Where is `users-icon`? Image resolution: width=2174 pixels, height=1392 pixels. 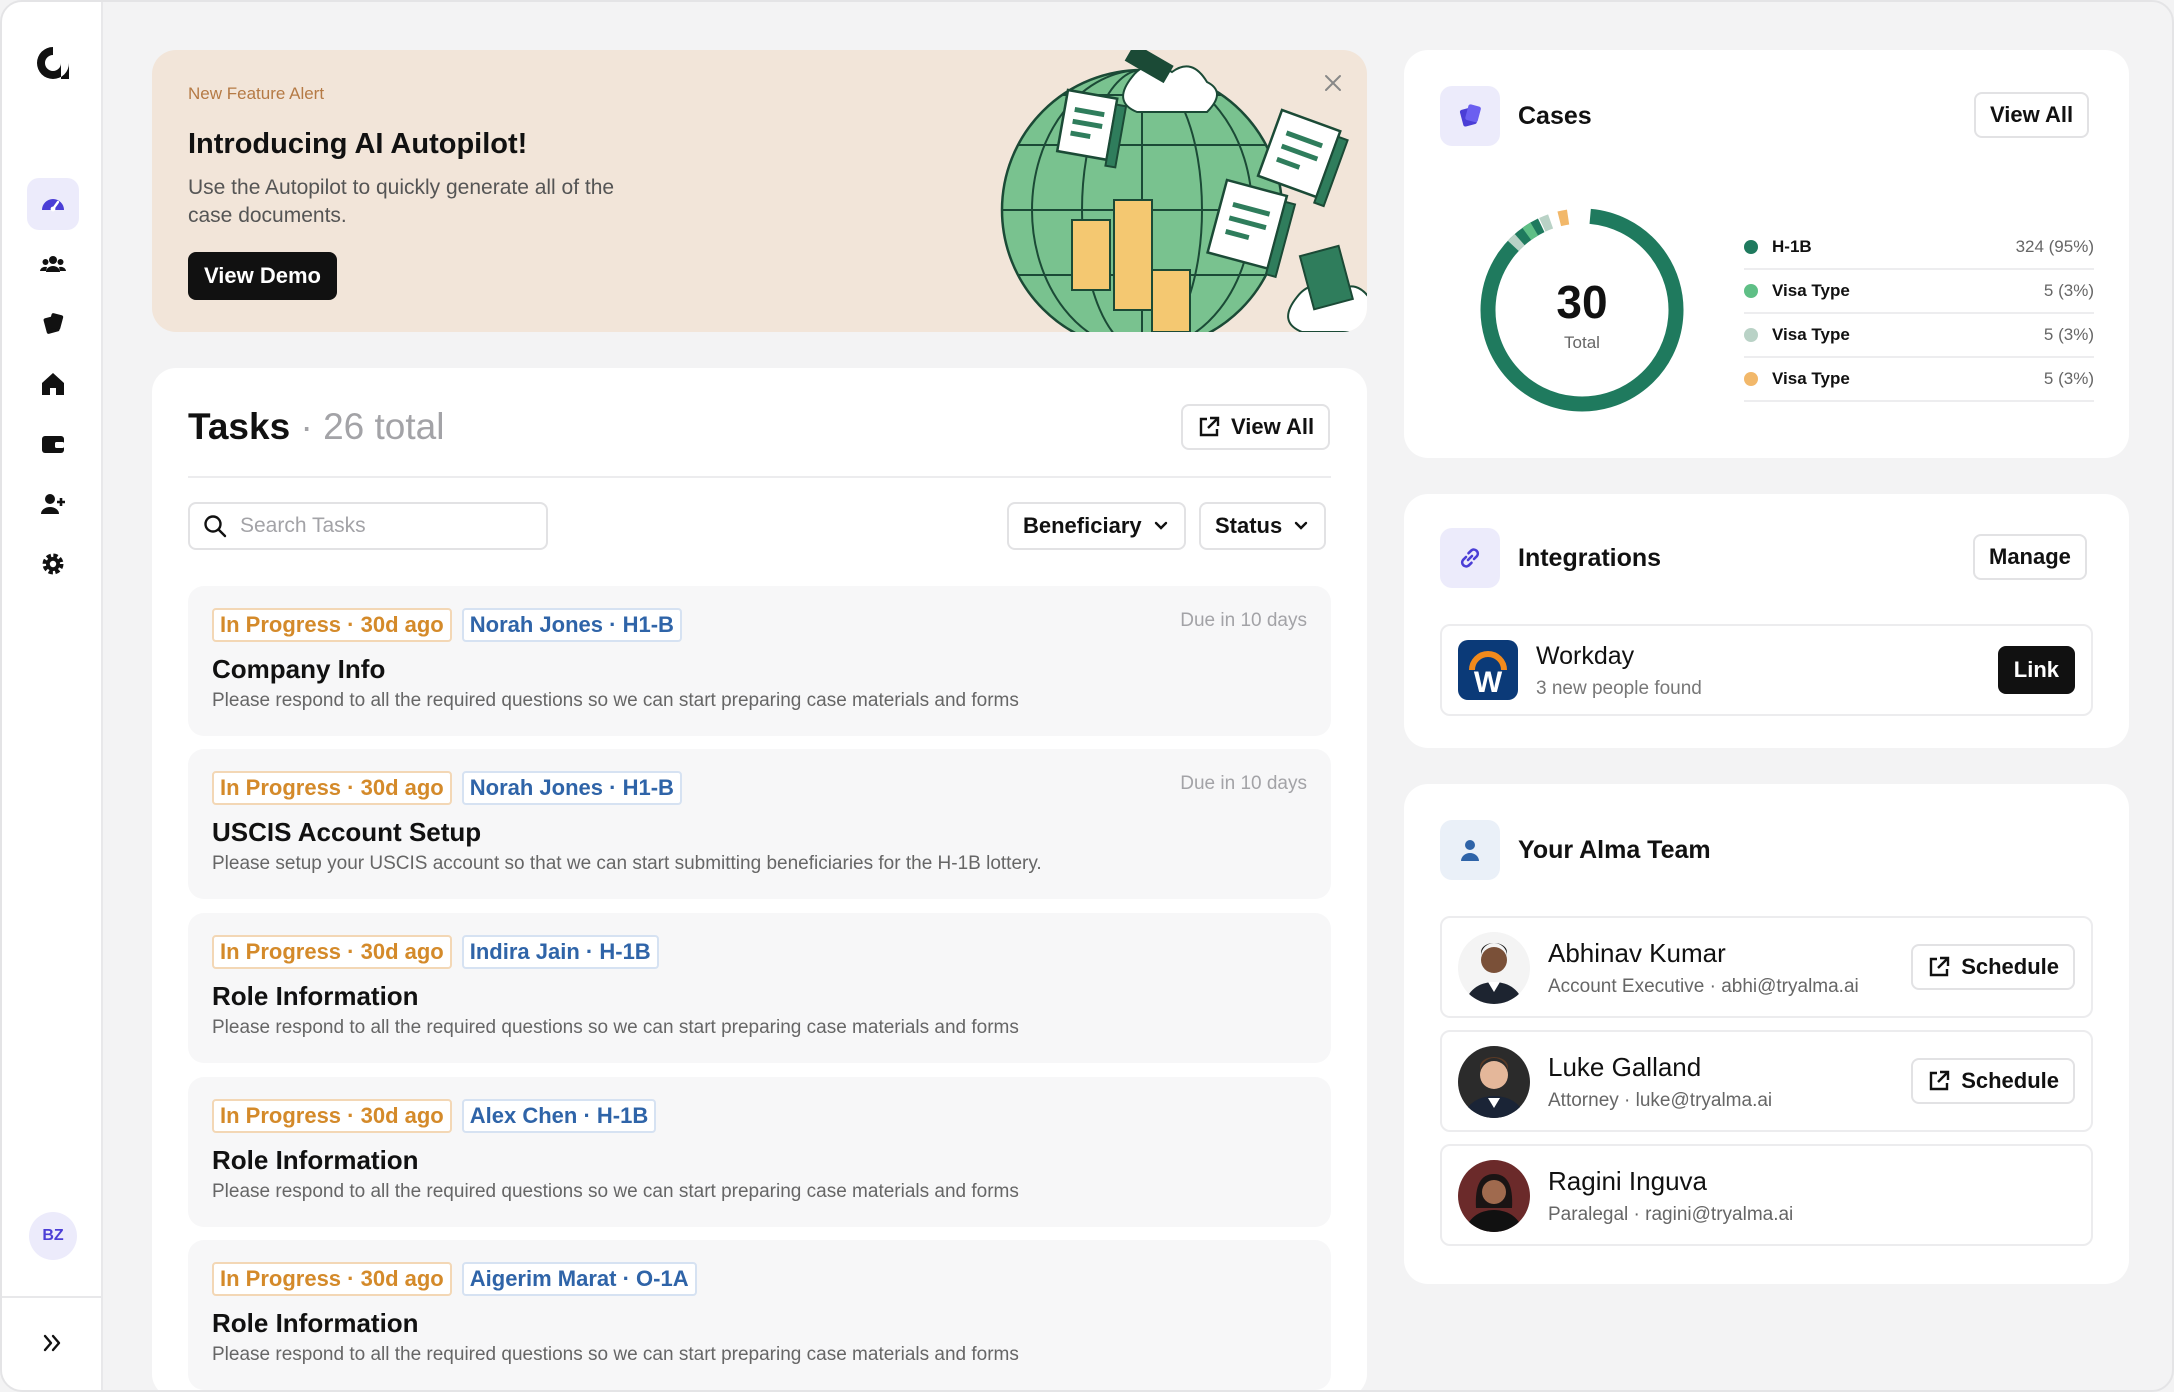
users-icon is located at coordinates (53, 264).